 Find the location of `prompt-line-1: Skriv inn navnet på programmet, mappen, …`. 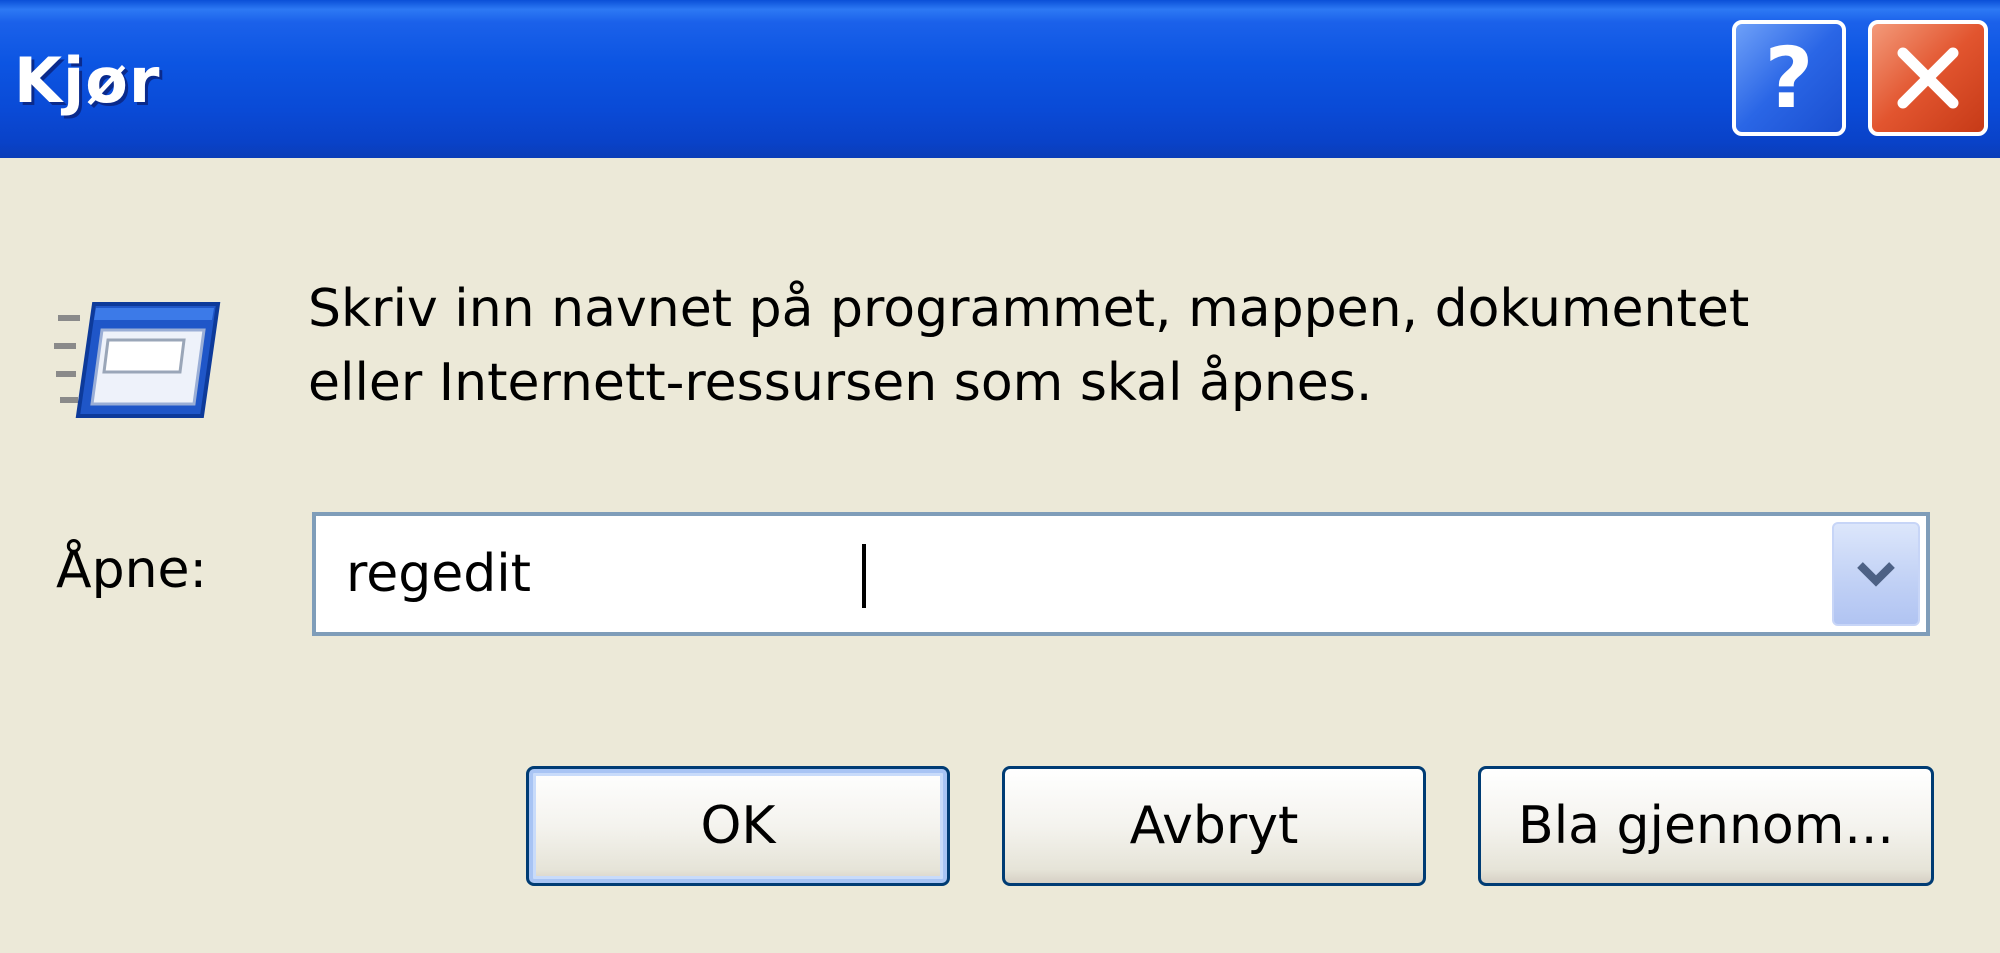

prompt-line-1: Skriv inn navnet på programmet, mappen, … is located at coordinates (1029, 309).